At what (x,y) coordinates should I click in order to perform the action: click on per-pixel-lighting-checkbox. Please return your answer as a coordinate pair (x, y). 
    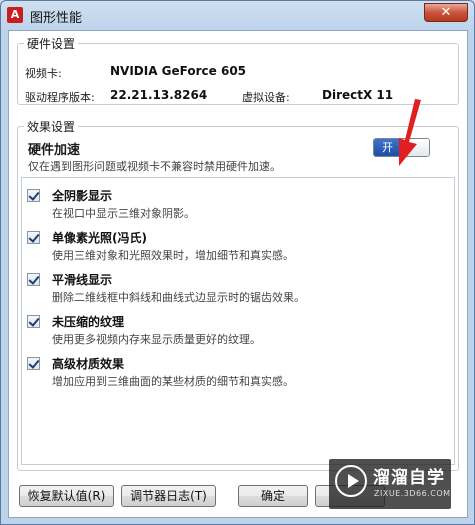
    Looking at the image, I should click on (33, 237).